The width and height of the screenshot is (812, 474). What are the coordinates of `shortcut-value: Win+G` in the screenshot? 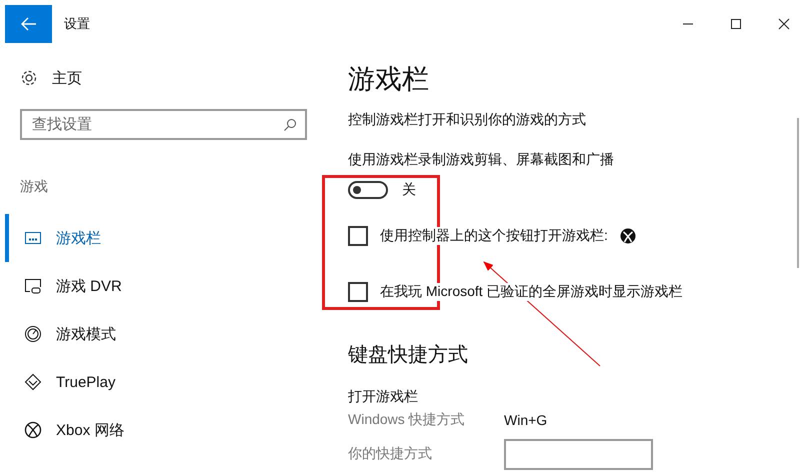 It's located at (526, 420).